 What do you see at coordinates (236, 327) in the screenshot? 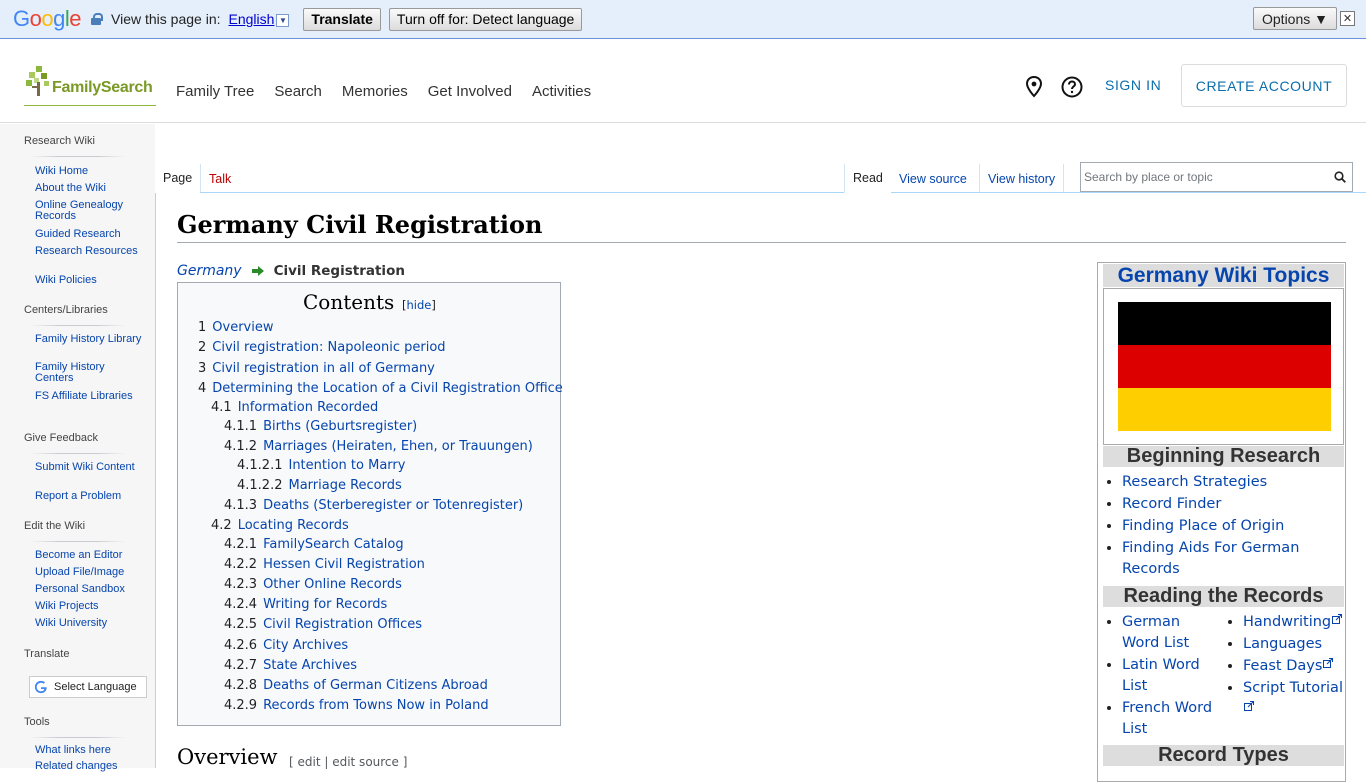
I see `toc-item: 1 Overview` at bounding box center [236, 327].